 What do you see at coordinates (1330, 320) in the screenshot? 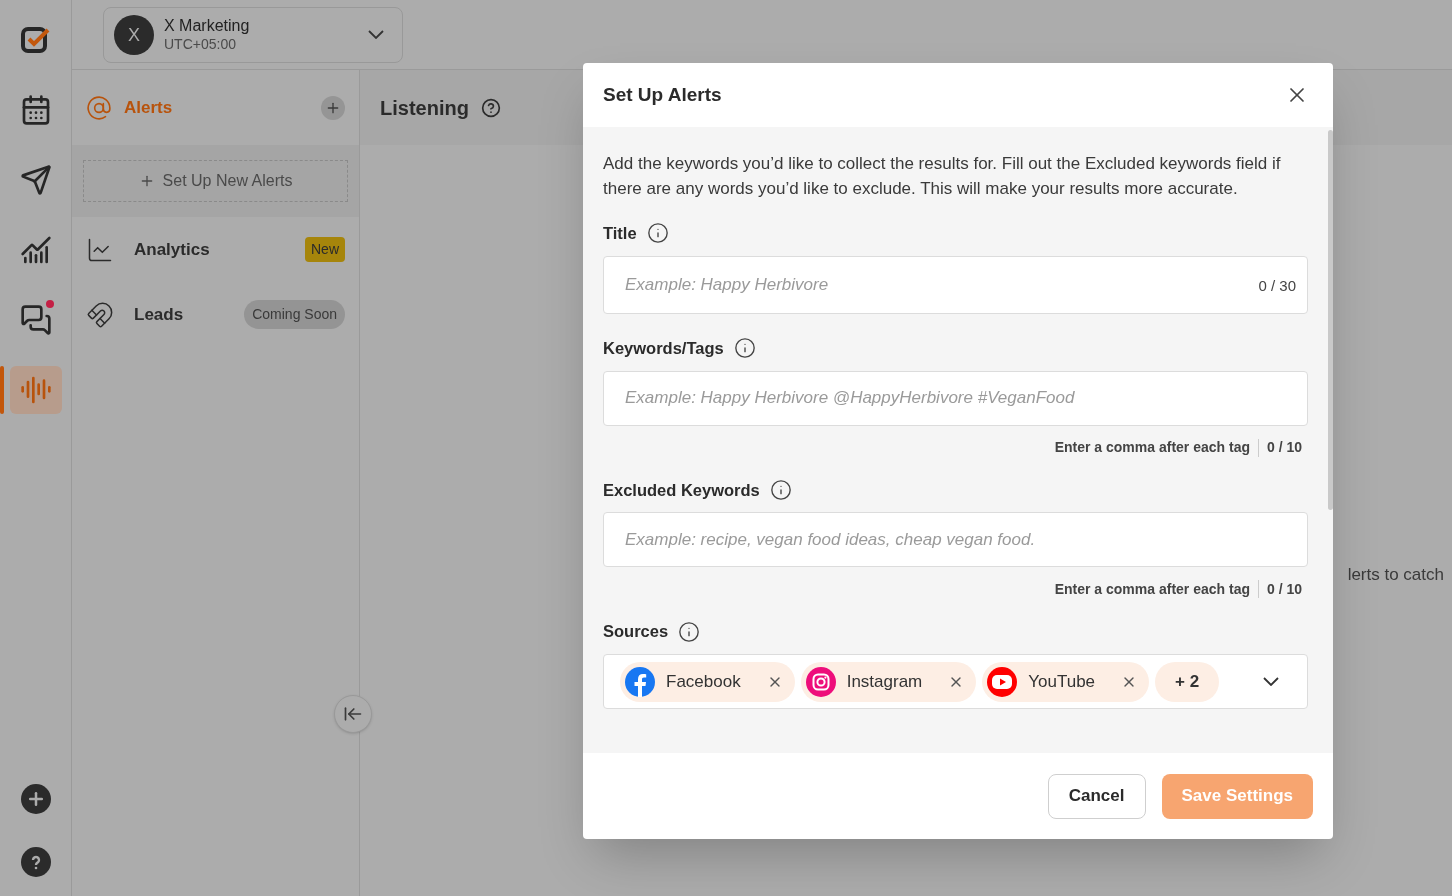
I see `scrollbar-thumb` at bounding box center [1330, 320].